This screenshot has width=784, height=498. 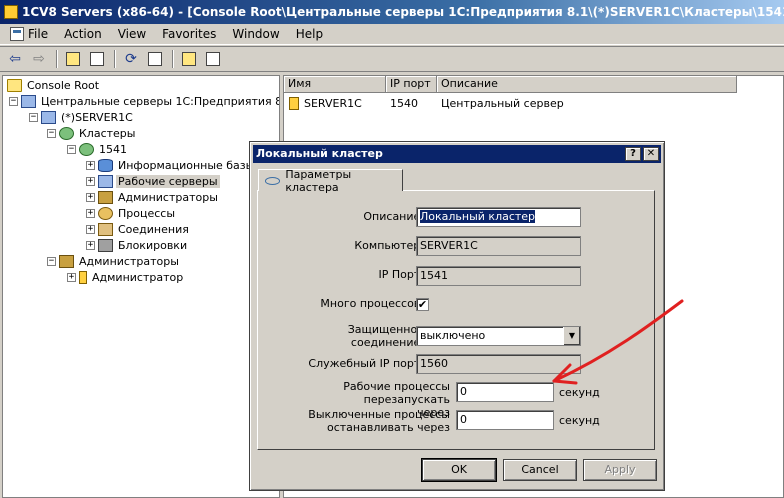 What do you see at coordinates (385, 336) in the screenshot?
I see `secure-connection-label: Защищенное соединение:` at bounding box center [385, 336].